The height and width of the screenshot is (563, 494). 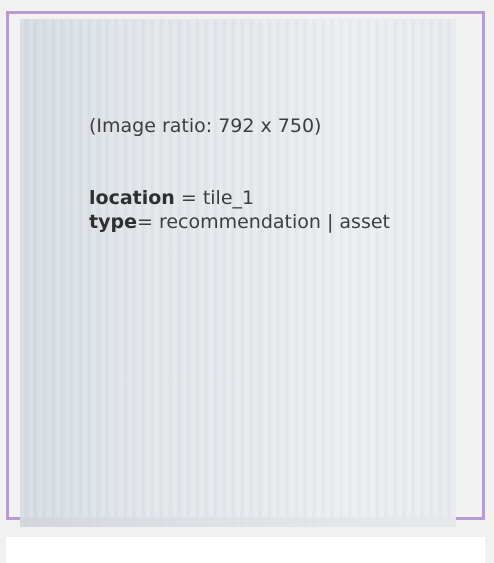 I want to click on location-line: location = tile_1, so click(x=239, y=198).